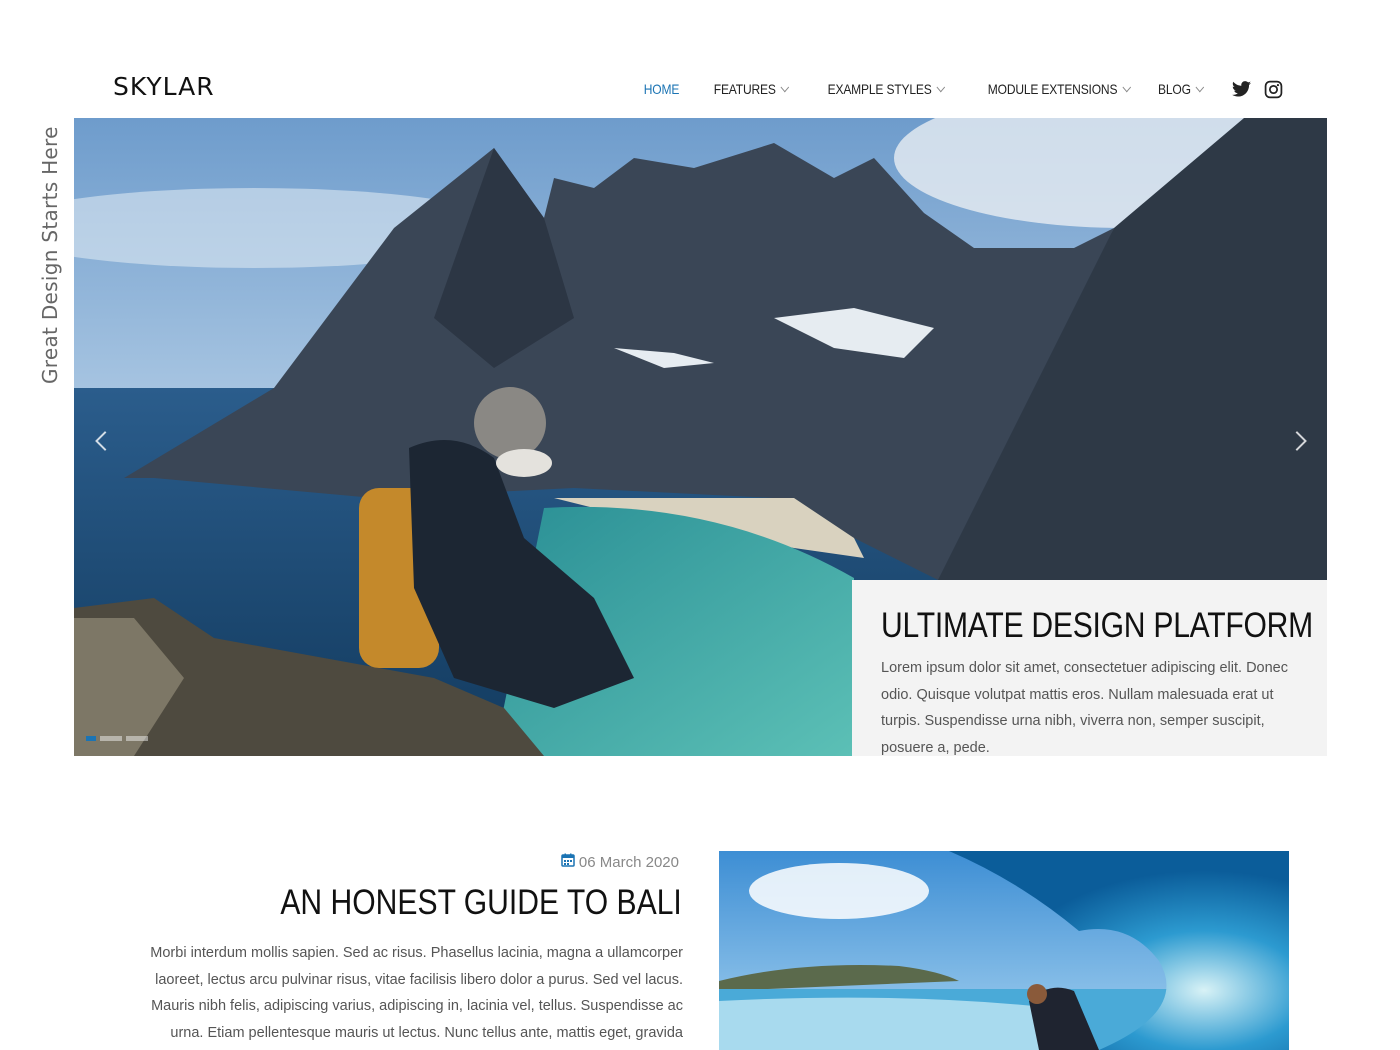 This screenshot has width=1400, height=1050. I want to click on slider-next-button, so click(1298, 441).